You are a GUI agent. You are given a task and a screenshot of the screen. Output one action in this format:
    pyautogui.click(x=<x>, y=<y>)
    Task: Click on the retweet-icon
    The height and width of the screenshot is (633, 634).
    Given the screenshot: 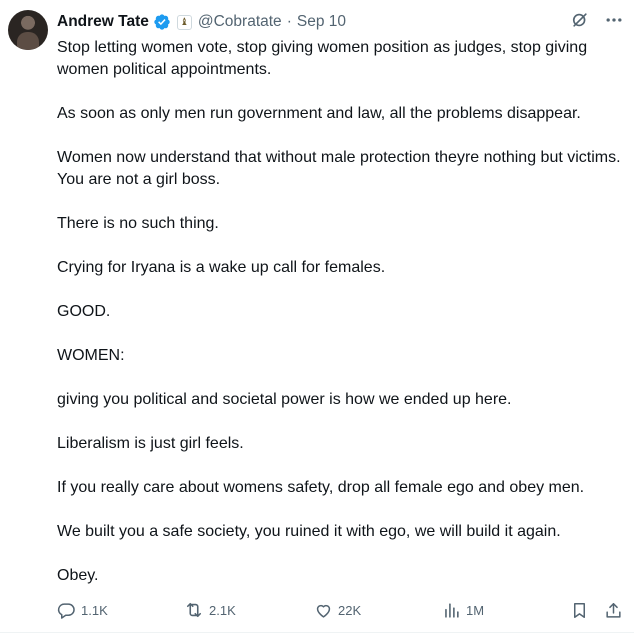 What is the action you would take?
    pyautogui.click(x=194, y=610)
    